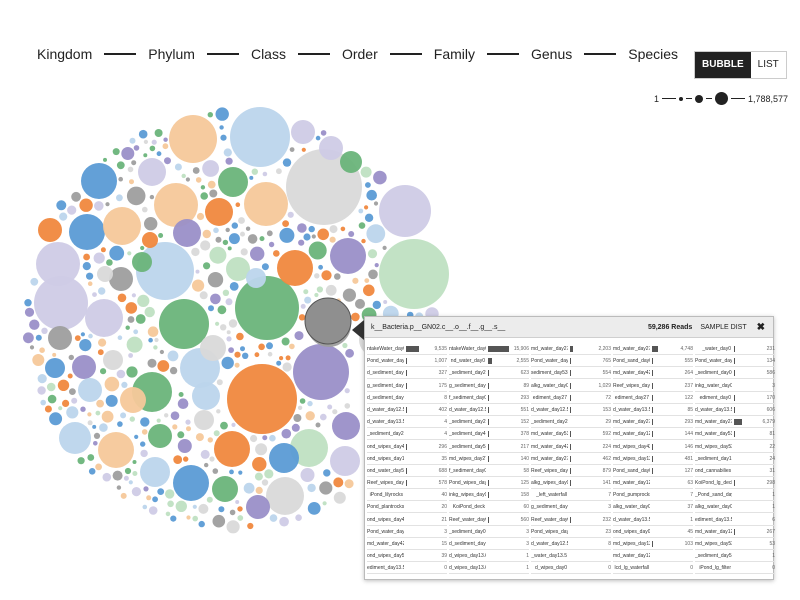 Image resolution: width=800 pixels, height=600 pixels. What do you see at coordinates (328, 321) in the screenshot?
I see `selected-taxon-bubble` at bounding box center [328, 321].